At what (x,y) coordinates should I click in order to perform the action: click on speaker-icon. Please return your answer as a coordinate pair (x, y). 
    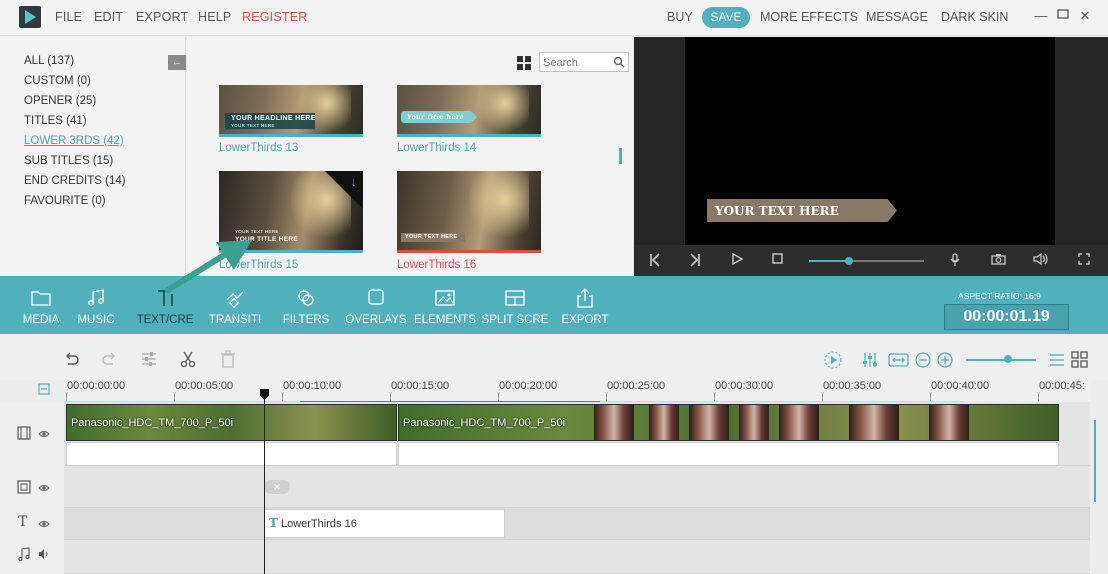
    Looking at the image, I should click on (44, 554).